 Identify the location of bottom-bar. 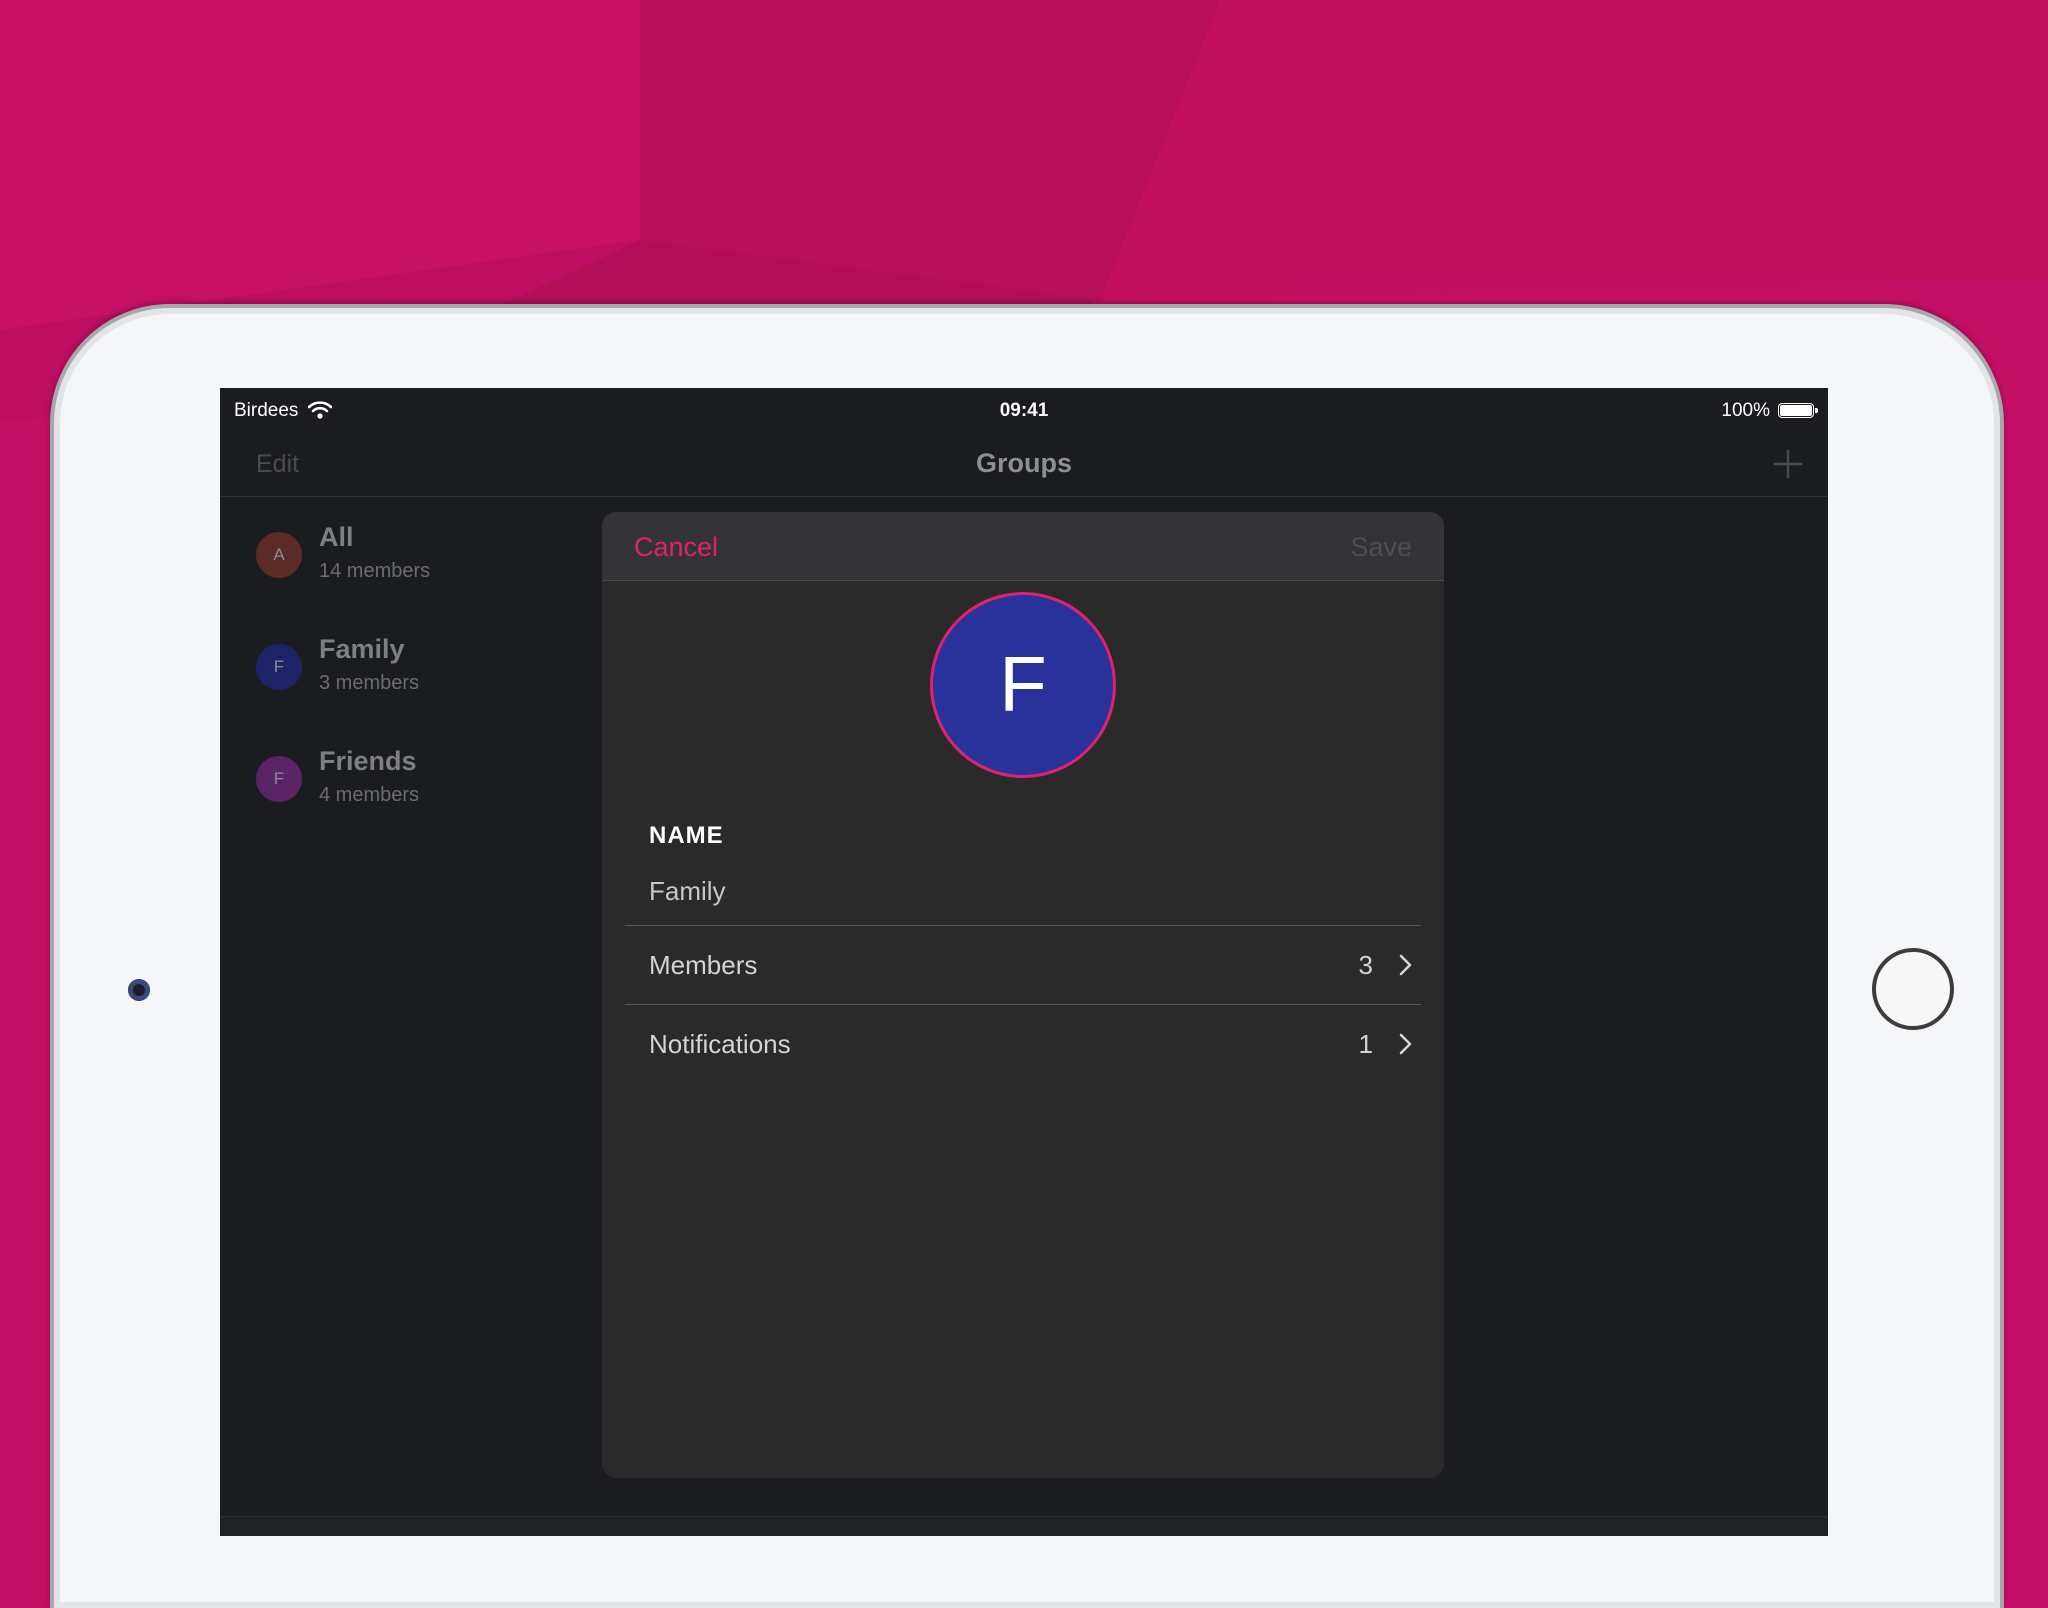
(1024, 1526).